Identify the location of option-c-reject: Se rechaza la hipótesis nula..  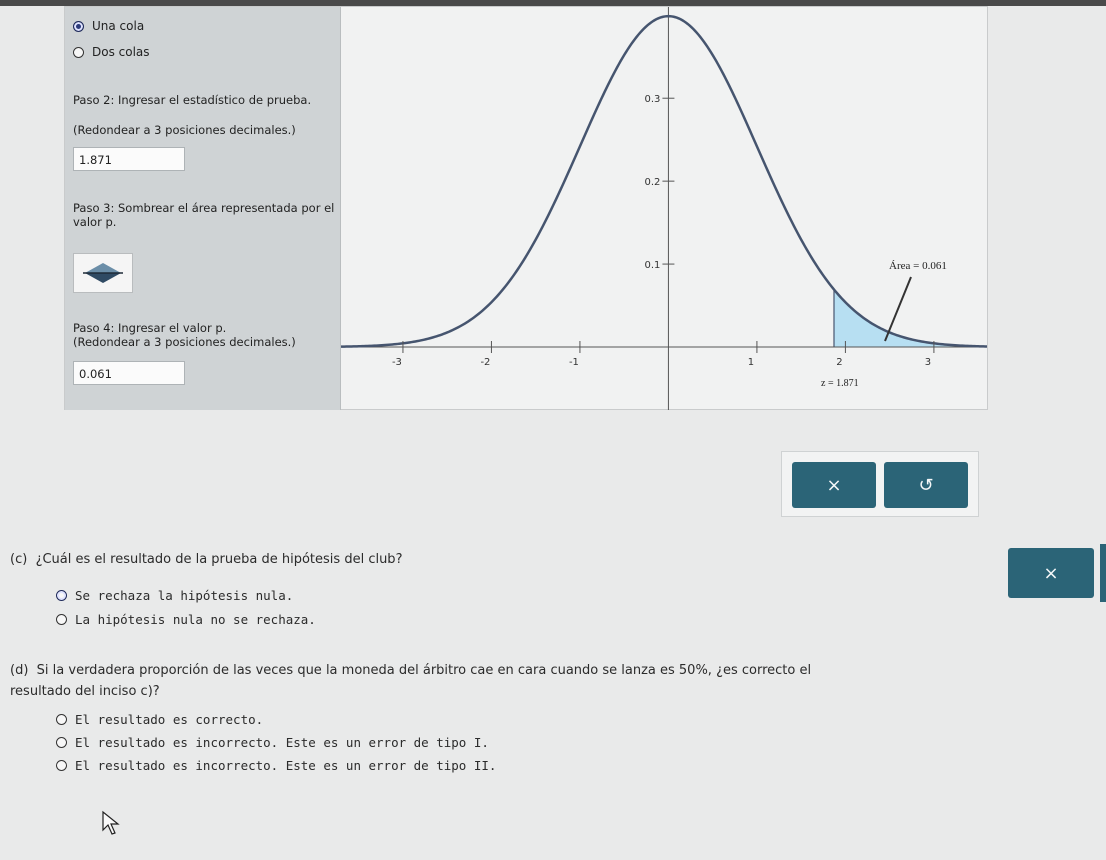
(174, 595).